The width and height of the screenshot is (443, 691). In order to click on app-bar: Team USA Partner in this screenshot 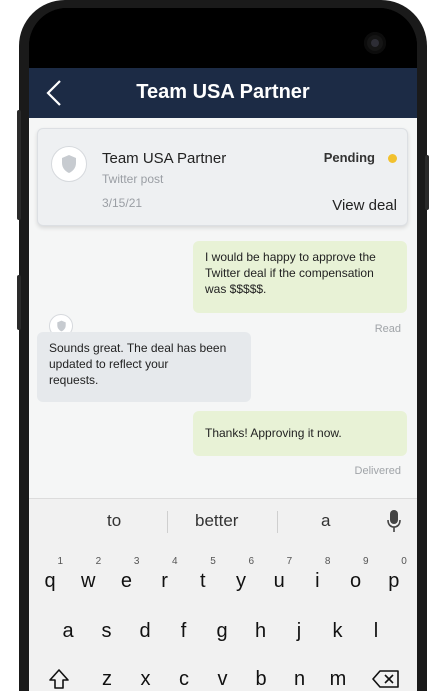, I will do `click(223, 93)`.